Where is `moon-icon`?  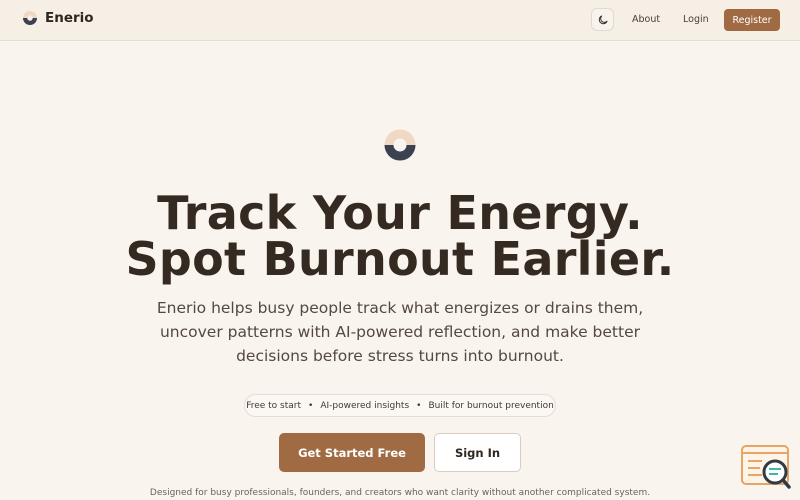
moon-icon is located at coordinates (602, 19).